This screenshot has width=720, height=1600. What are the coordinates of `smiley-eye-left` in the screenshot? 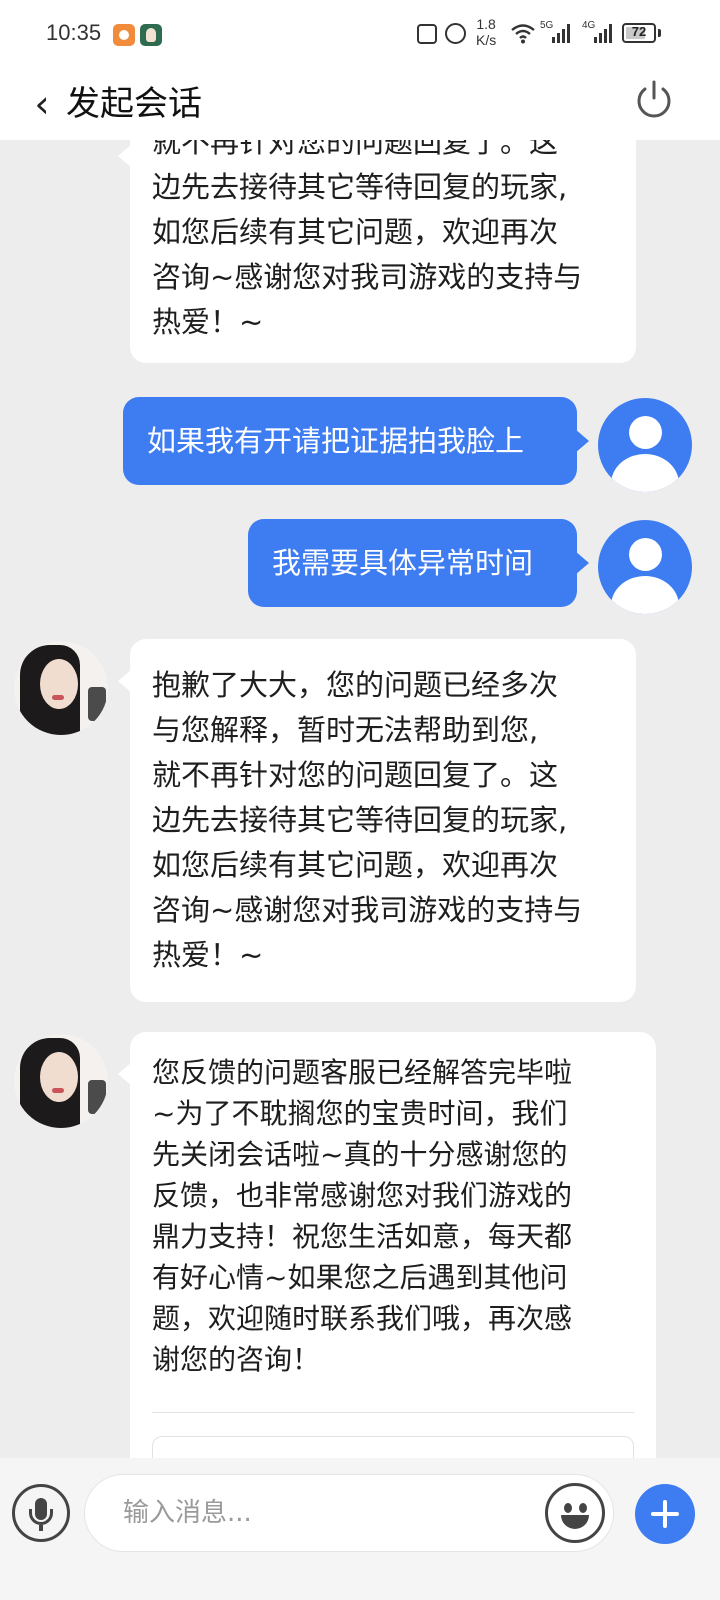 It's located at (568, 1508).